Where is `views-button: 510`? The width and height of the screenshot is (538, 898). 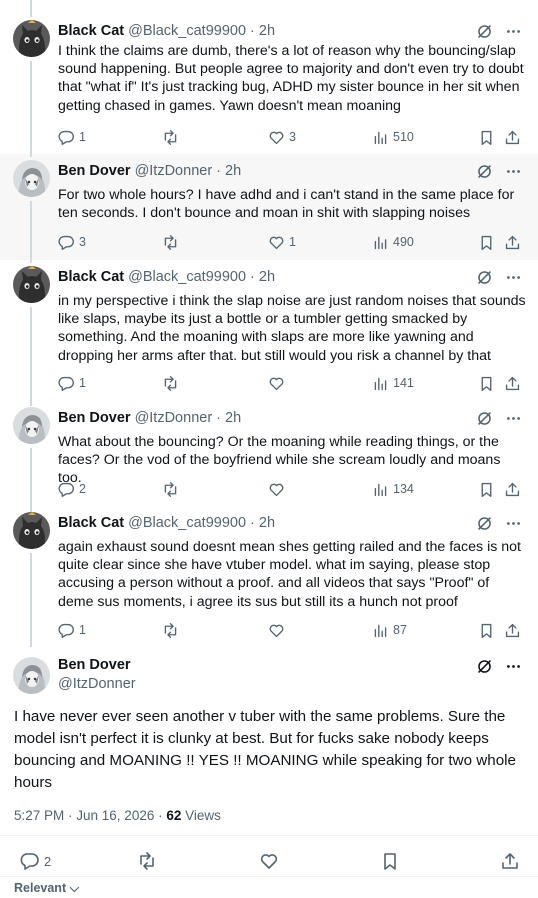 views-button: 510 is located at coordinates (393, 137).